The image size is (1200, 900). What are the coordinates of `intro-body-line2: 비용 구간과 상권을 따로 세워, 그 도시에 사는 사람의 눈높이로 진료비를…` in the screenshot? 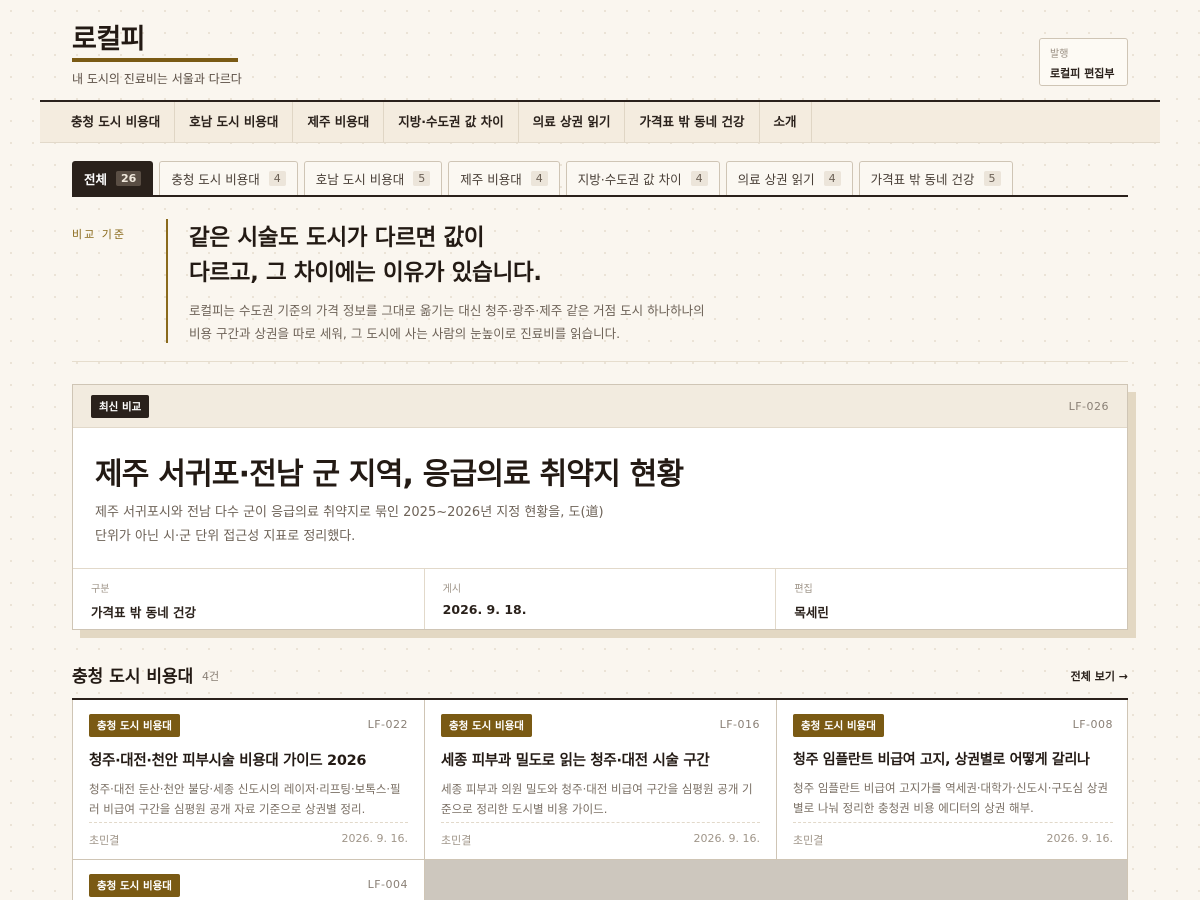 It's located at (405, 333).